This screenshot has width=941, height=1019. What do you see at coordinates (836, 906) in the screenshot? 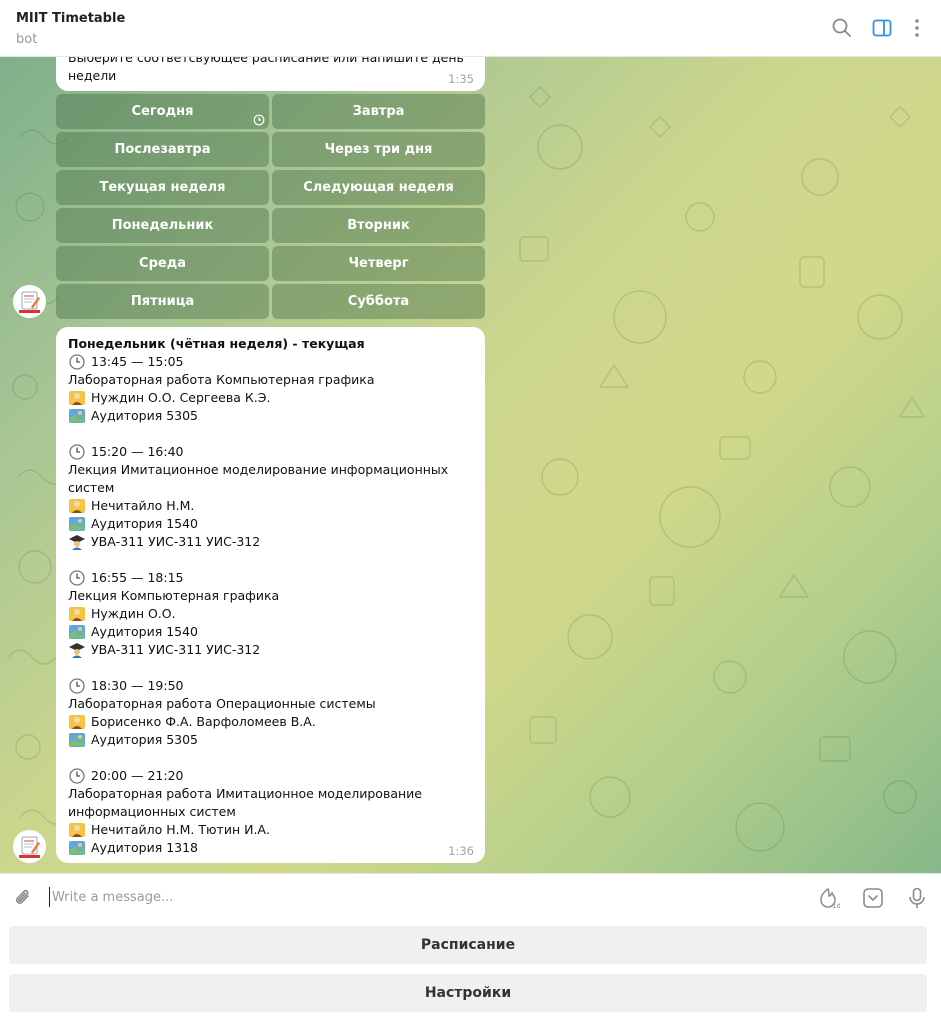
I see `svg-text: 1d` at bounding box center [836, 906].